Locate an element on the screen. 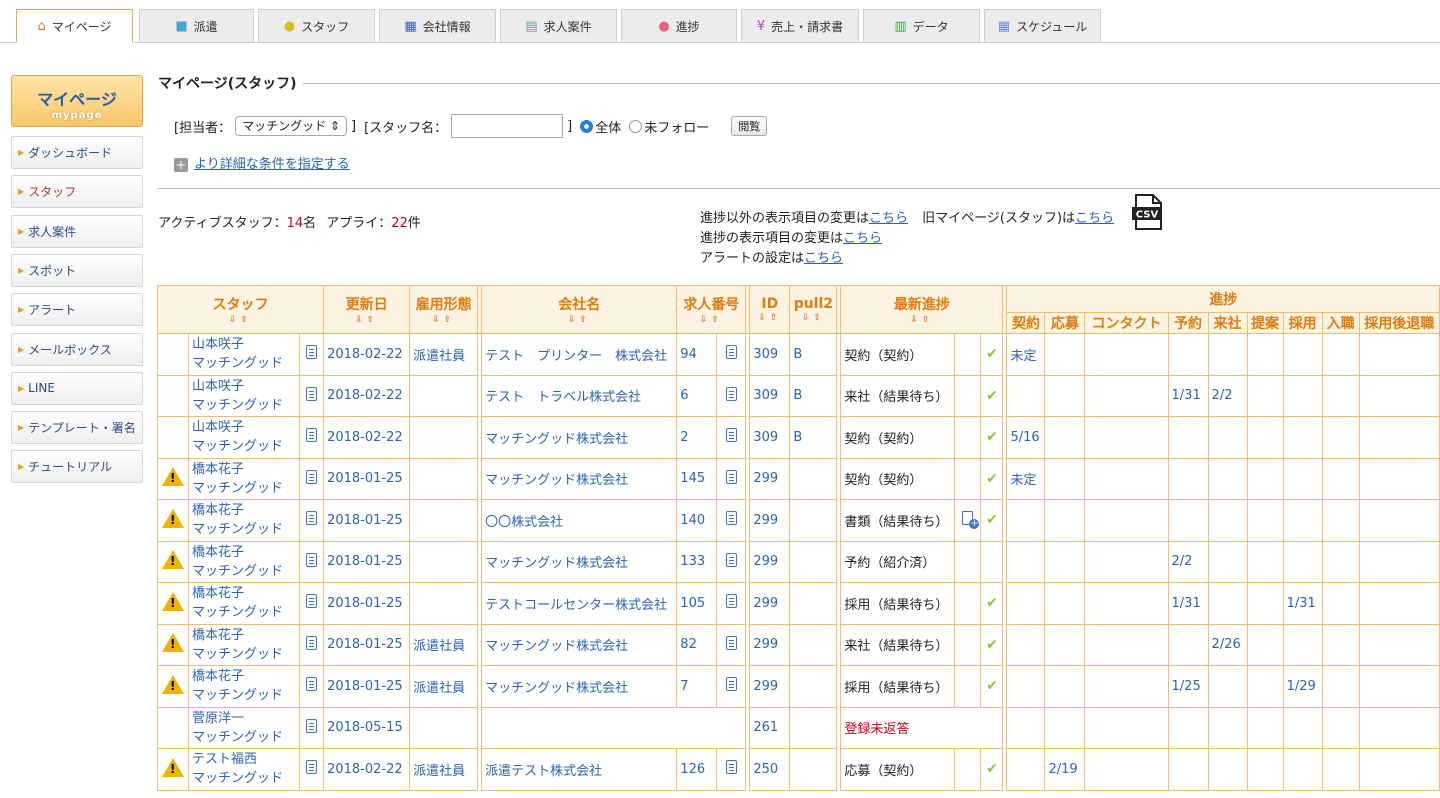 The image size is (1440, 798). id-cell: 261 is located at coordinates (770, 727).